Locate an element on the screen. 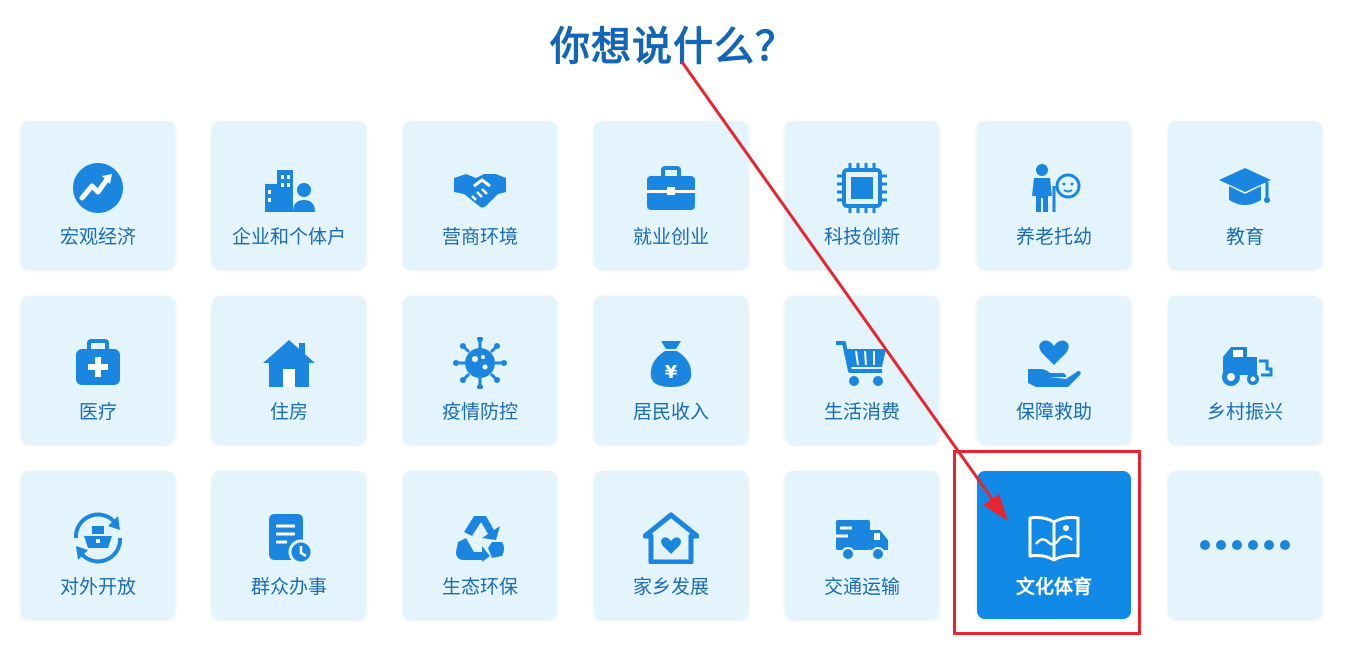 The width and height of the screenshot is (1346, 651). document-clock-icon is located at coordinates (289, 538).